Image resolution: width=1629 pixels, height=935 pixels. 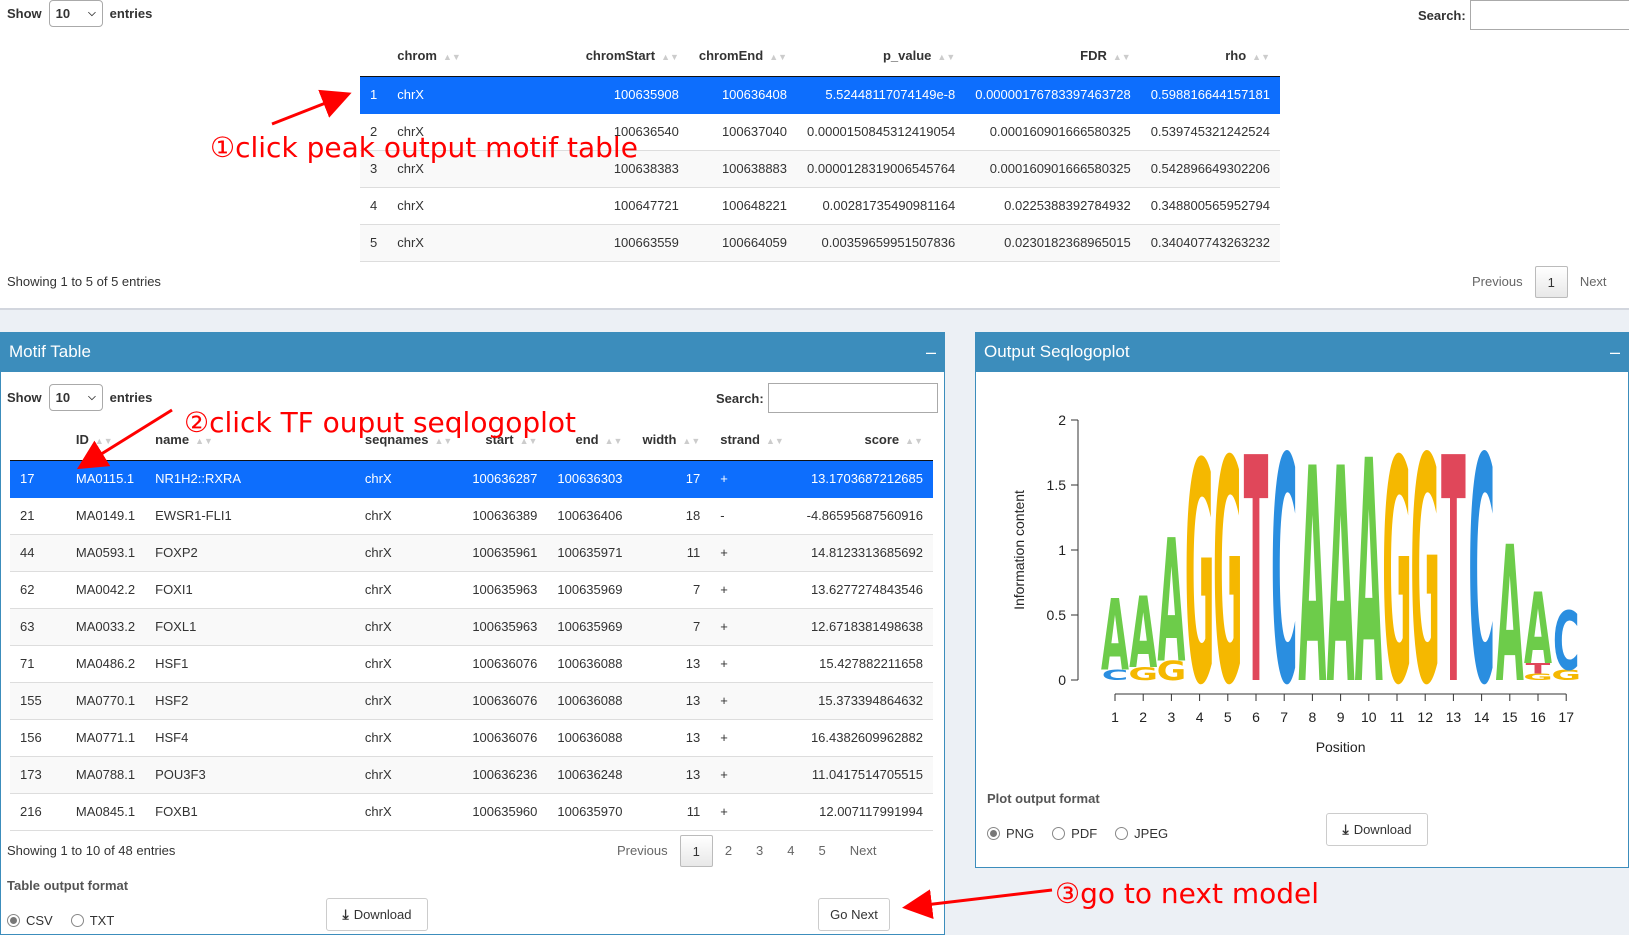 What do you see at coordinates (377, 914) in the screenshot?
I see `table-download-button: ⤓ Download` at bounding box center [377, 914].